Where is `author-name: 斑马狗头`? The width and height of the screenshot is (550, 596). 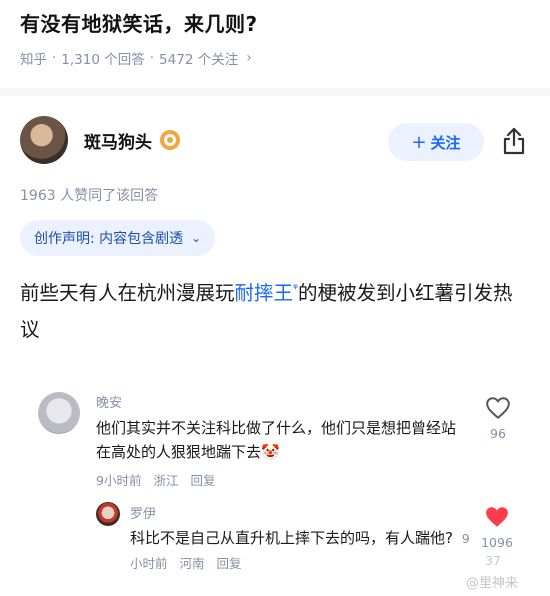
author-name: 斑马狗头 is located at coordinates (118, 140).